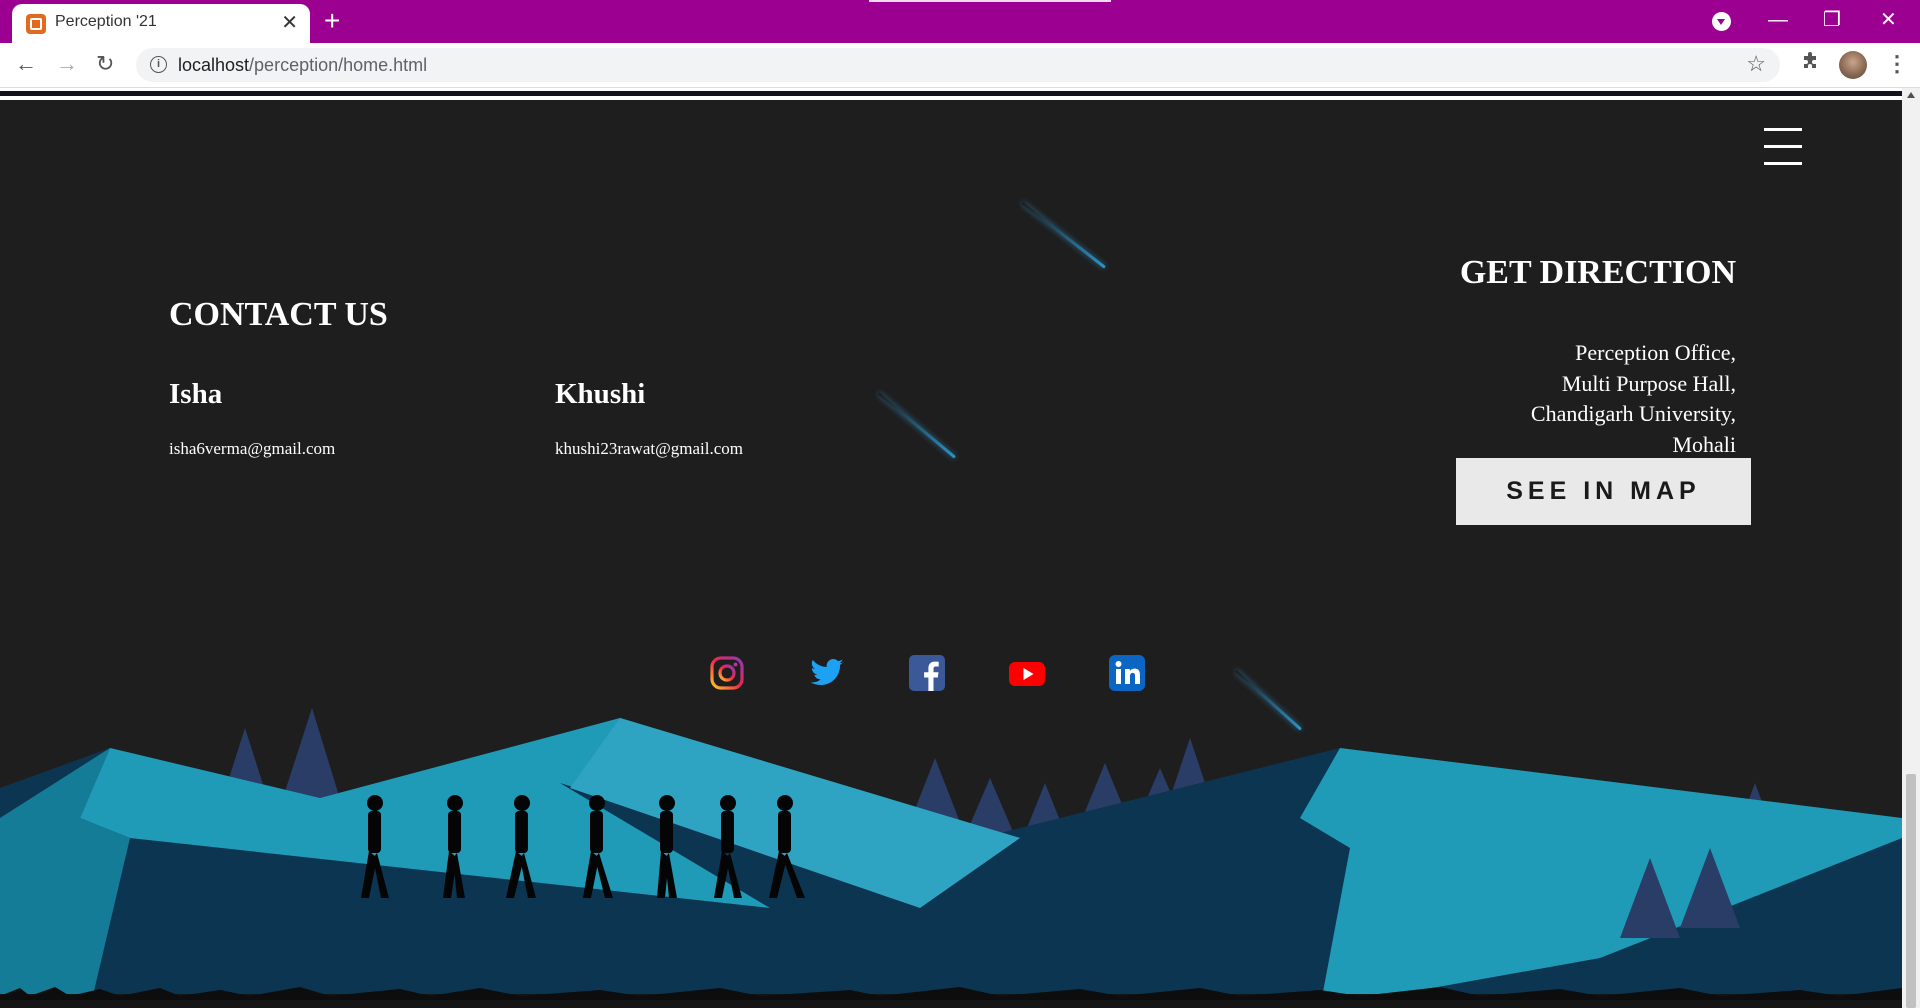 The image size is (1920, 1008). Describe the element at coordinates (1832, 20) in the screenshot. I see `restore-button: ❐` at that location.